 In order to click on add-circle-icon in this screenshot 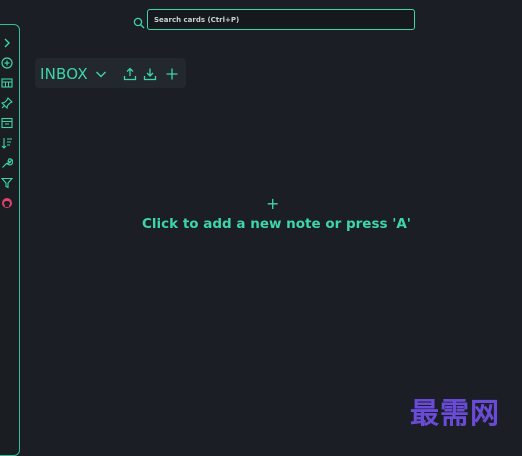, I will do `click(7, 63)`.